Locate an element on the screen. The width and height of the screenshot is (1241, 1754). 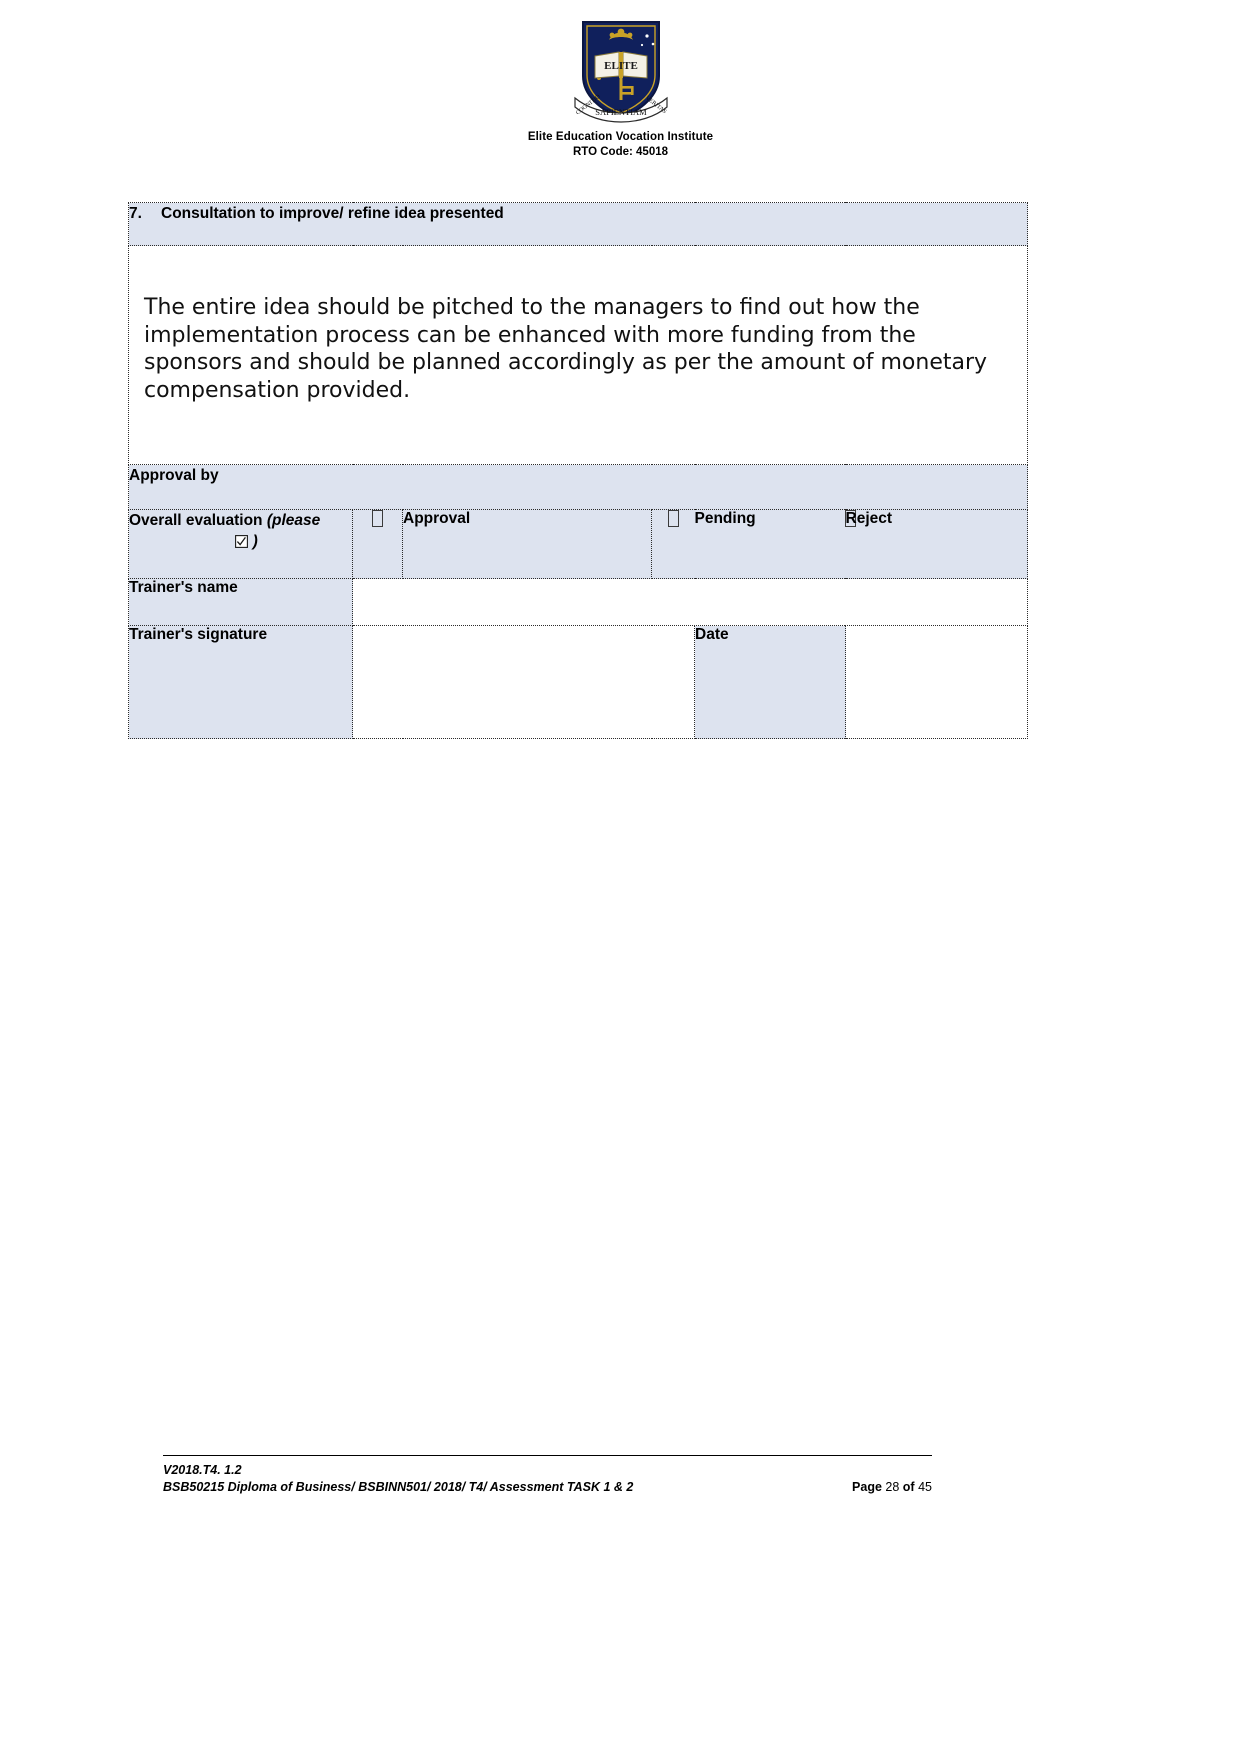
pending-checkbox-cell is located at coordinates (673, 544).